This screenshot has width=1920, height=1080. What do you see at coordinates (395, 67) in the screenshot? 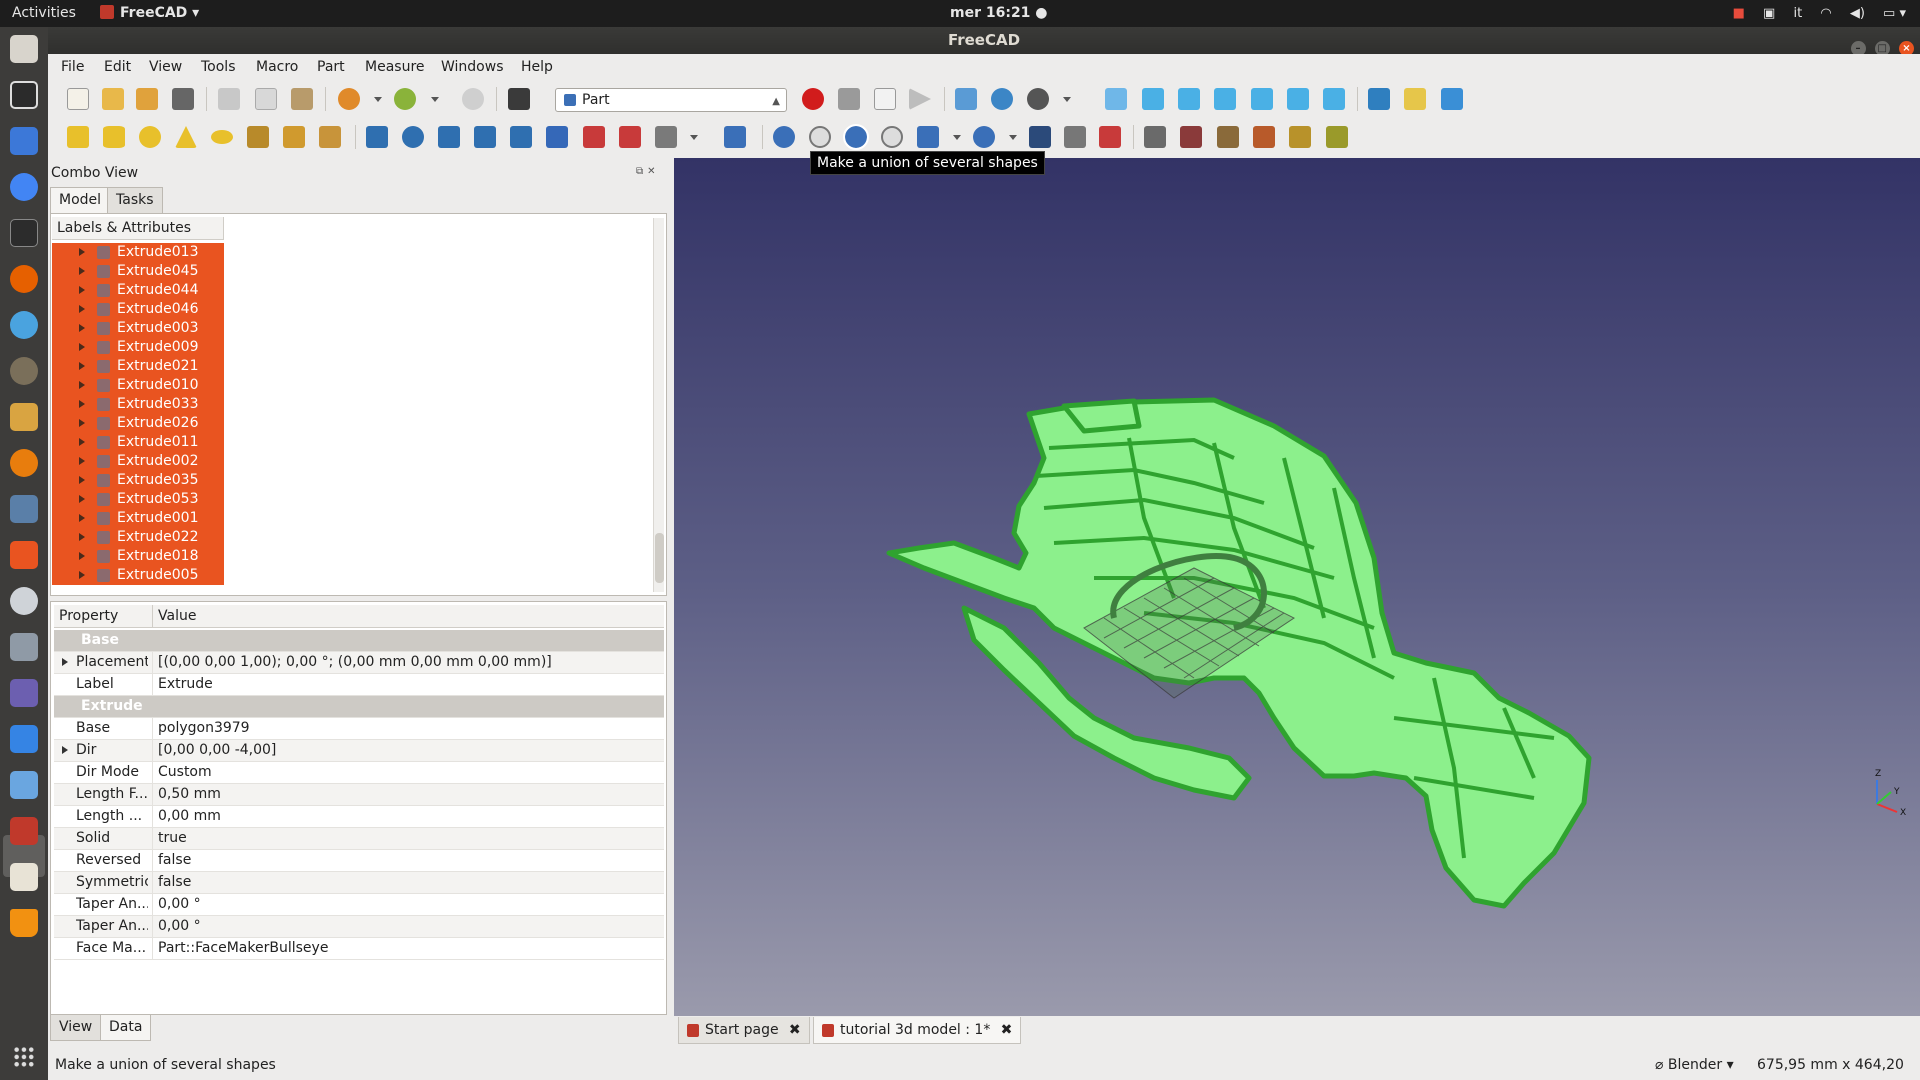
I see `menu-measure: Measure` at bounding box center [395, 67].